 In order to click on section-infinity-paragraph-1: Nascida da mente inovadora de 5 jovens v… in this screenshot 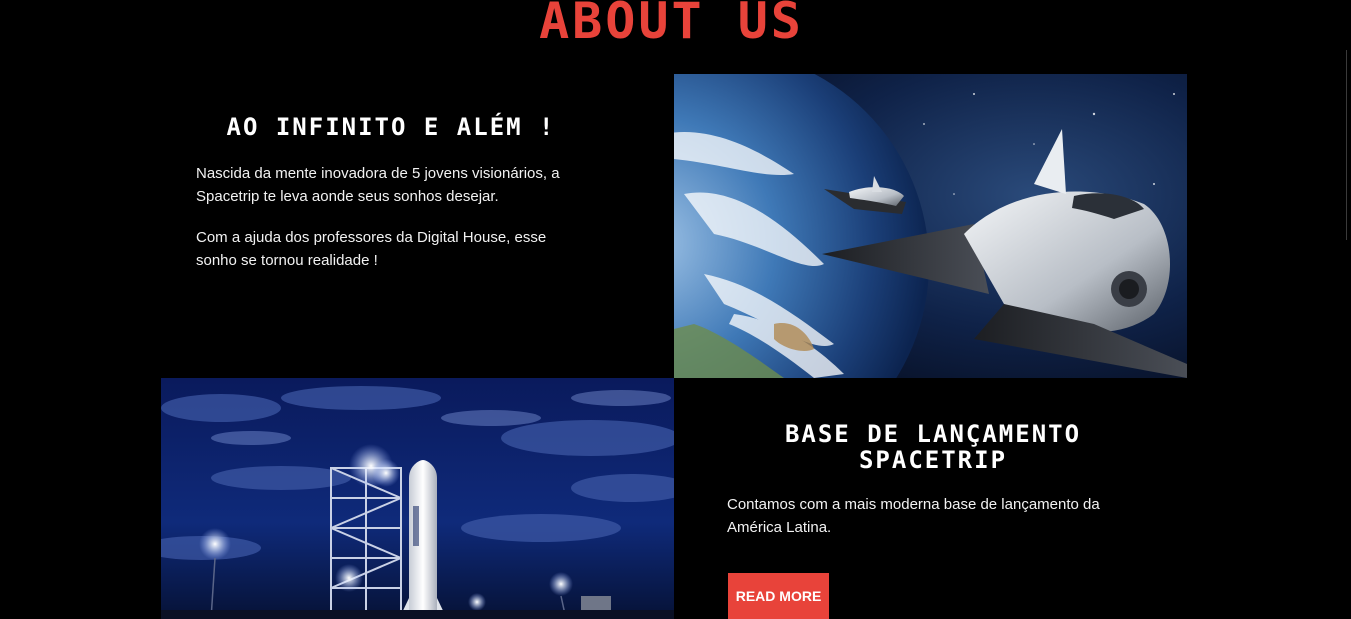, I will do `click(378, 185)`.